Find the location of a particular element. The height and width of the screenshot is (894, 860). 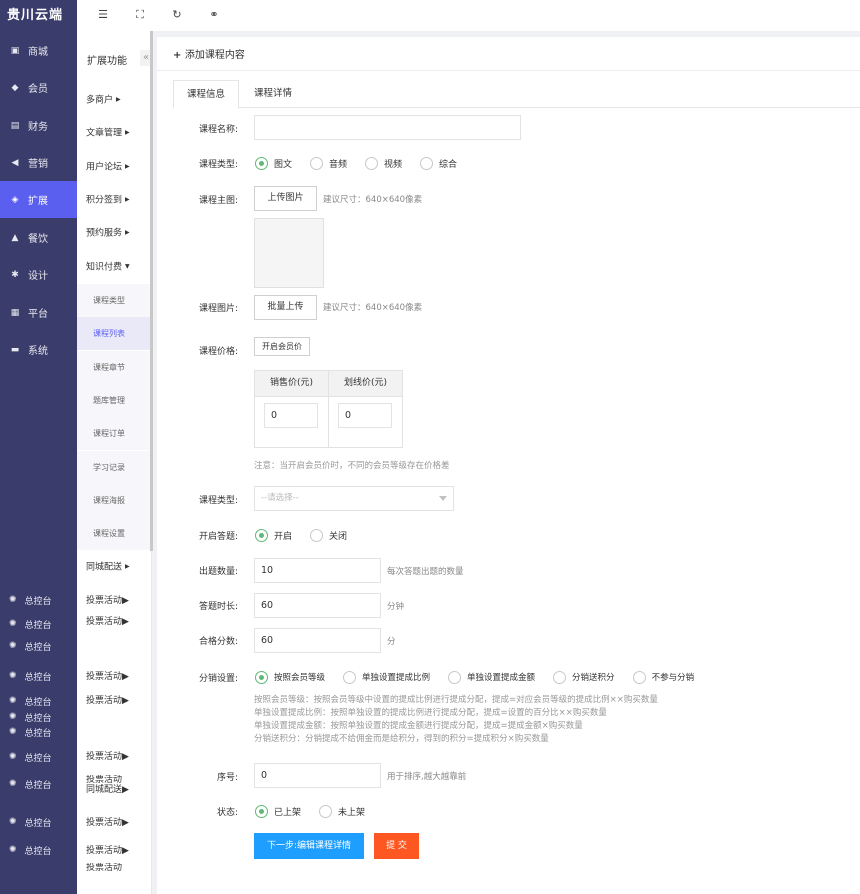

question-count-input: 10 is located at coordinates (317, 570).